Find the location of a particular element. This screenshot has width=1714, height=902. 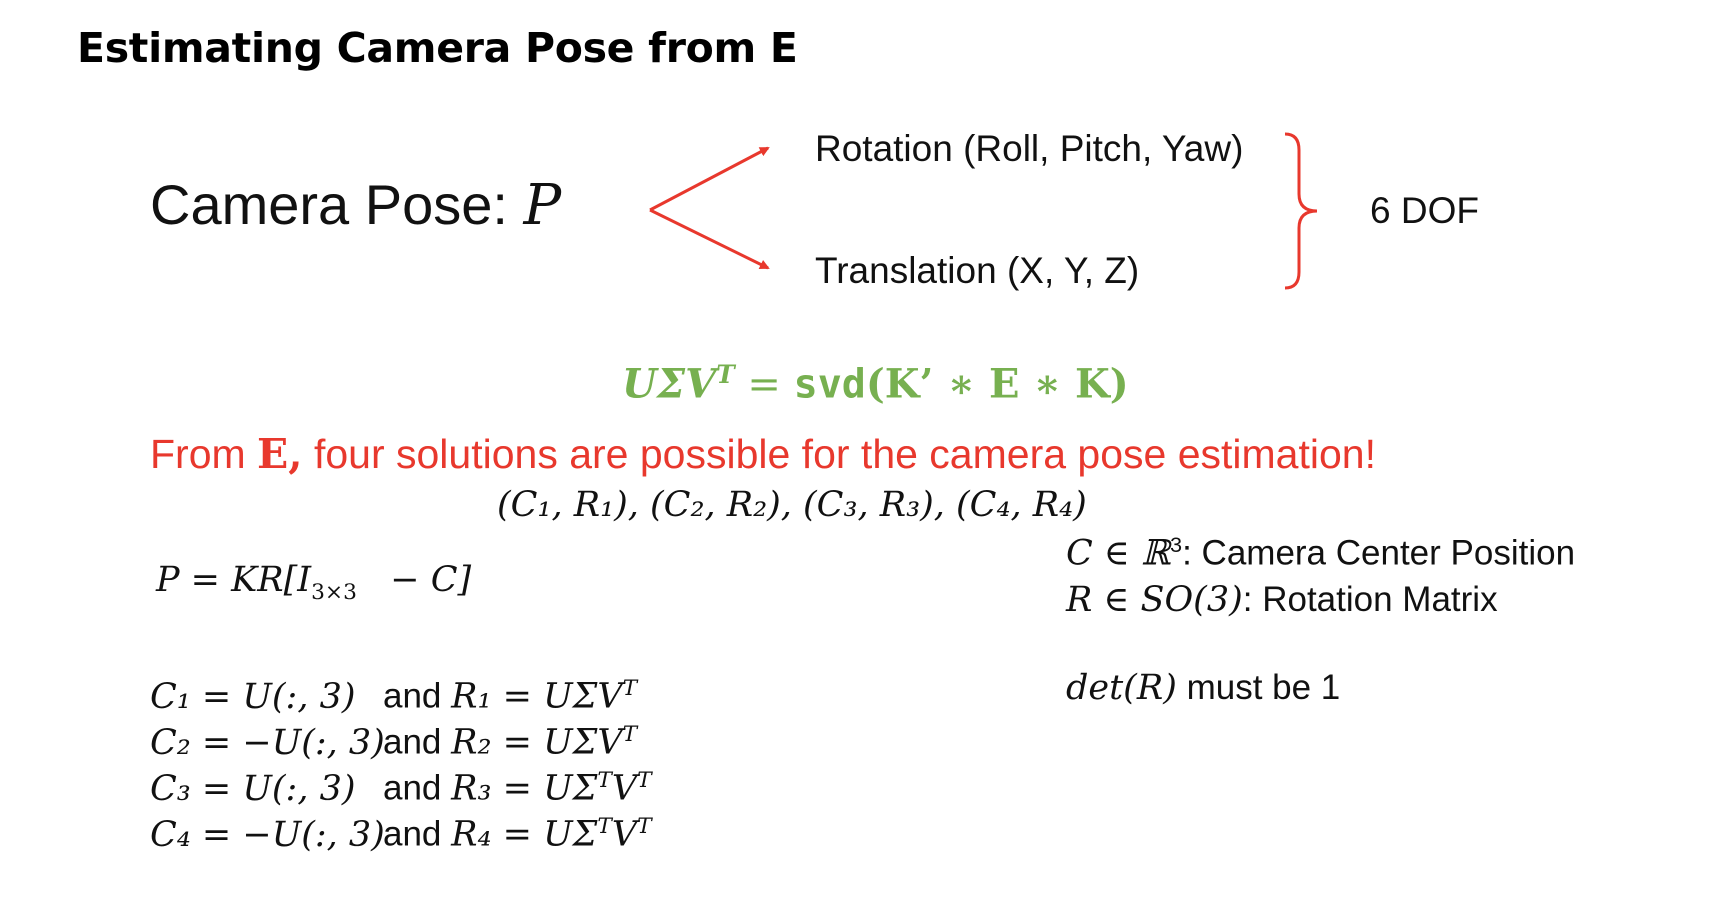

statement-E: E, is located at coordinates (280, 454).